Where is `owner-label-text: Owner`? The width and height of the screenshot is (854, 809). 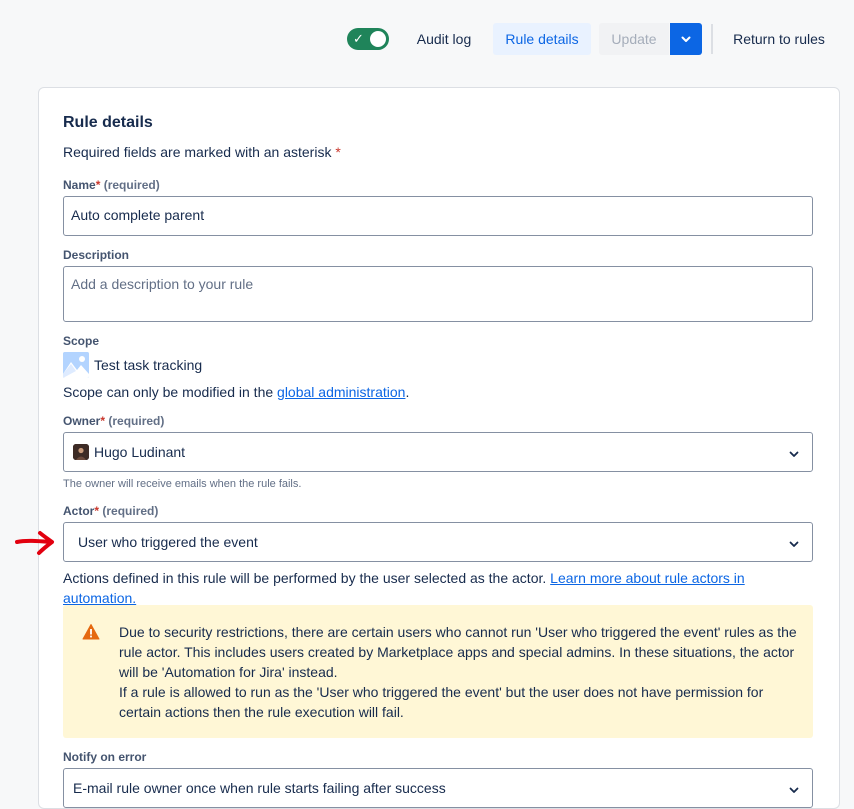 owner-label-text: Owner is located at coordinates (82, 421).